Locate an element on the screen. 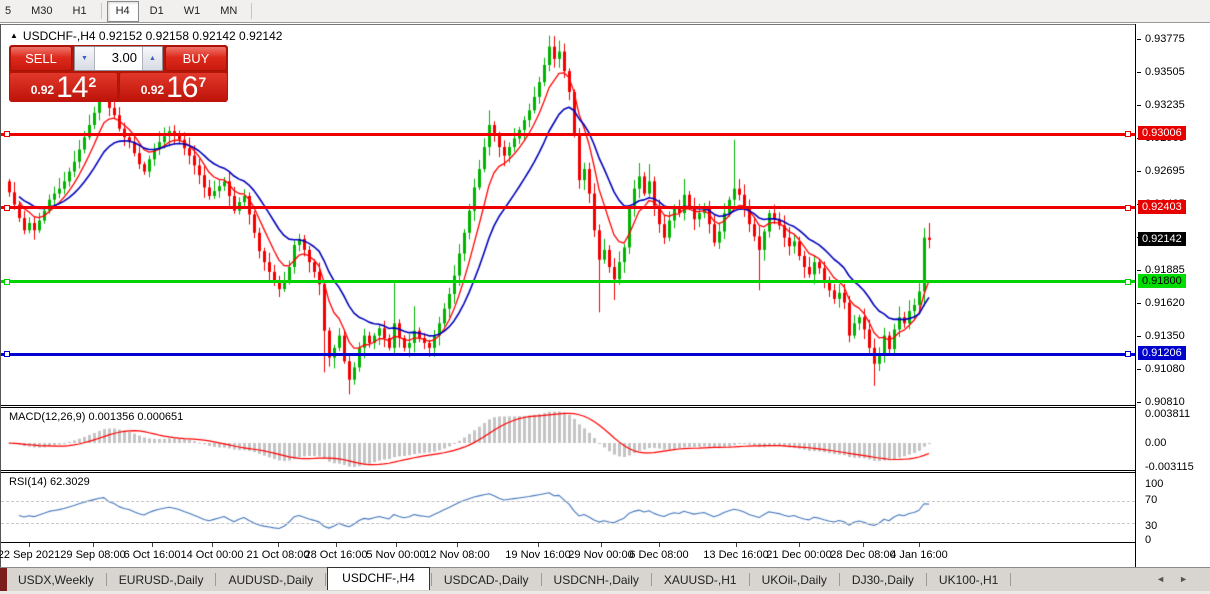 The width and height of the screenshot is (1210, 594). macd-scale-label: -0.003115 is located at coordinates (1169, 467).